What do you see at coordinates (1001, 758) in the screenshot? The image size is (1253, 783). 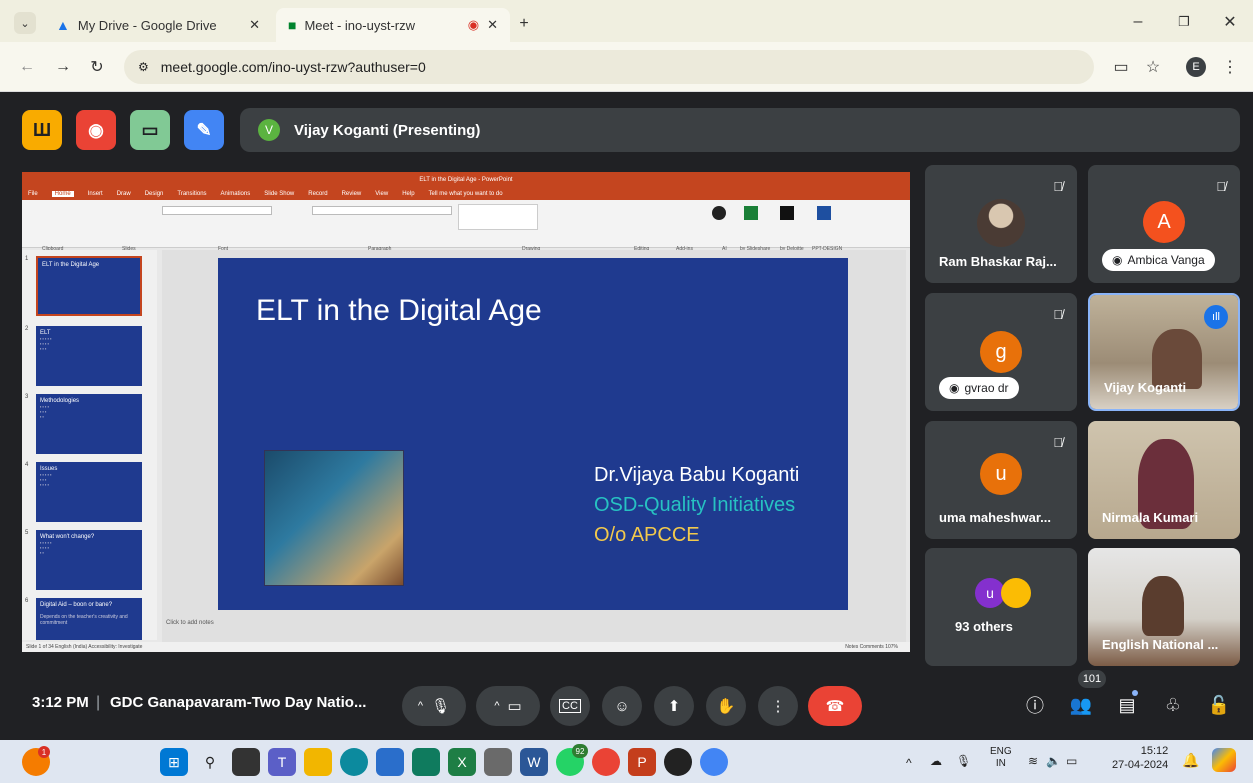 I see `language-indicator: ENG IN` at bounding box center [1001, 758].